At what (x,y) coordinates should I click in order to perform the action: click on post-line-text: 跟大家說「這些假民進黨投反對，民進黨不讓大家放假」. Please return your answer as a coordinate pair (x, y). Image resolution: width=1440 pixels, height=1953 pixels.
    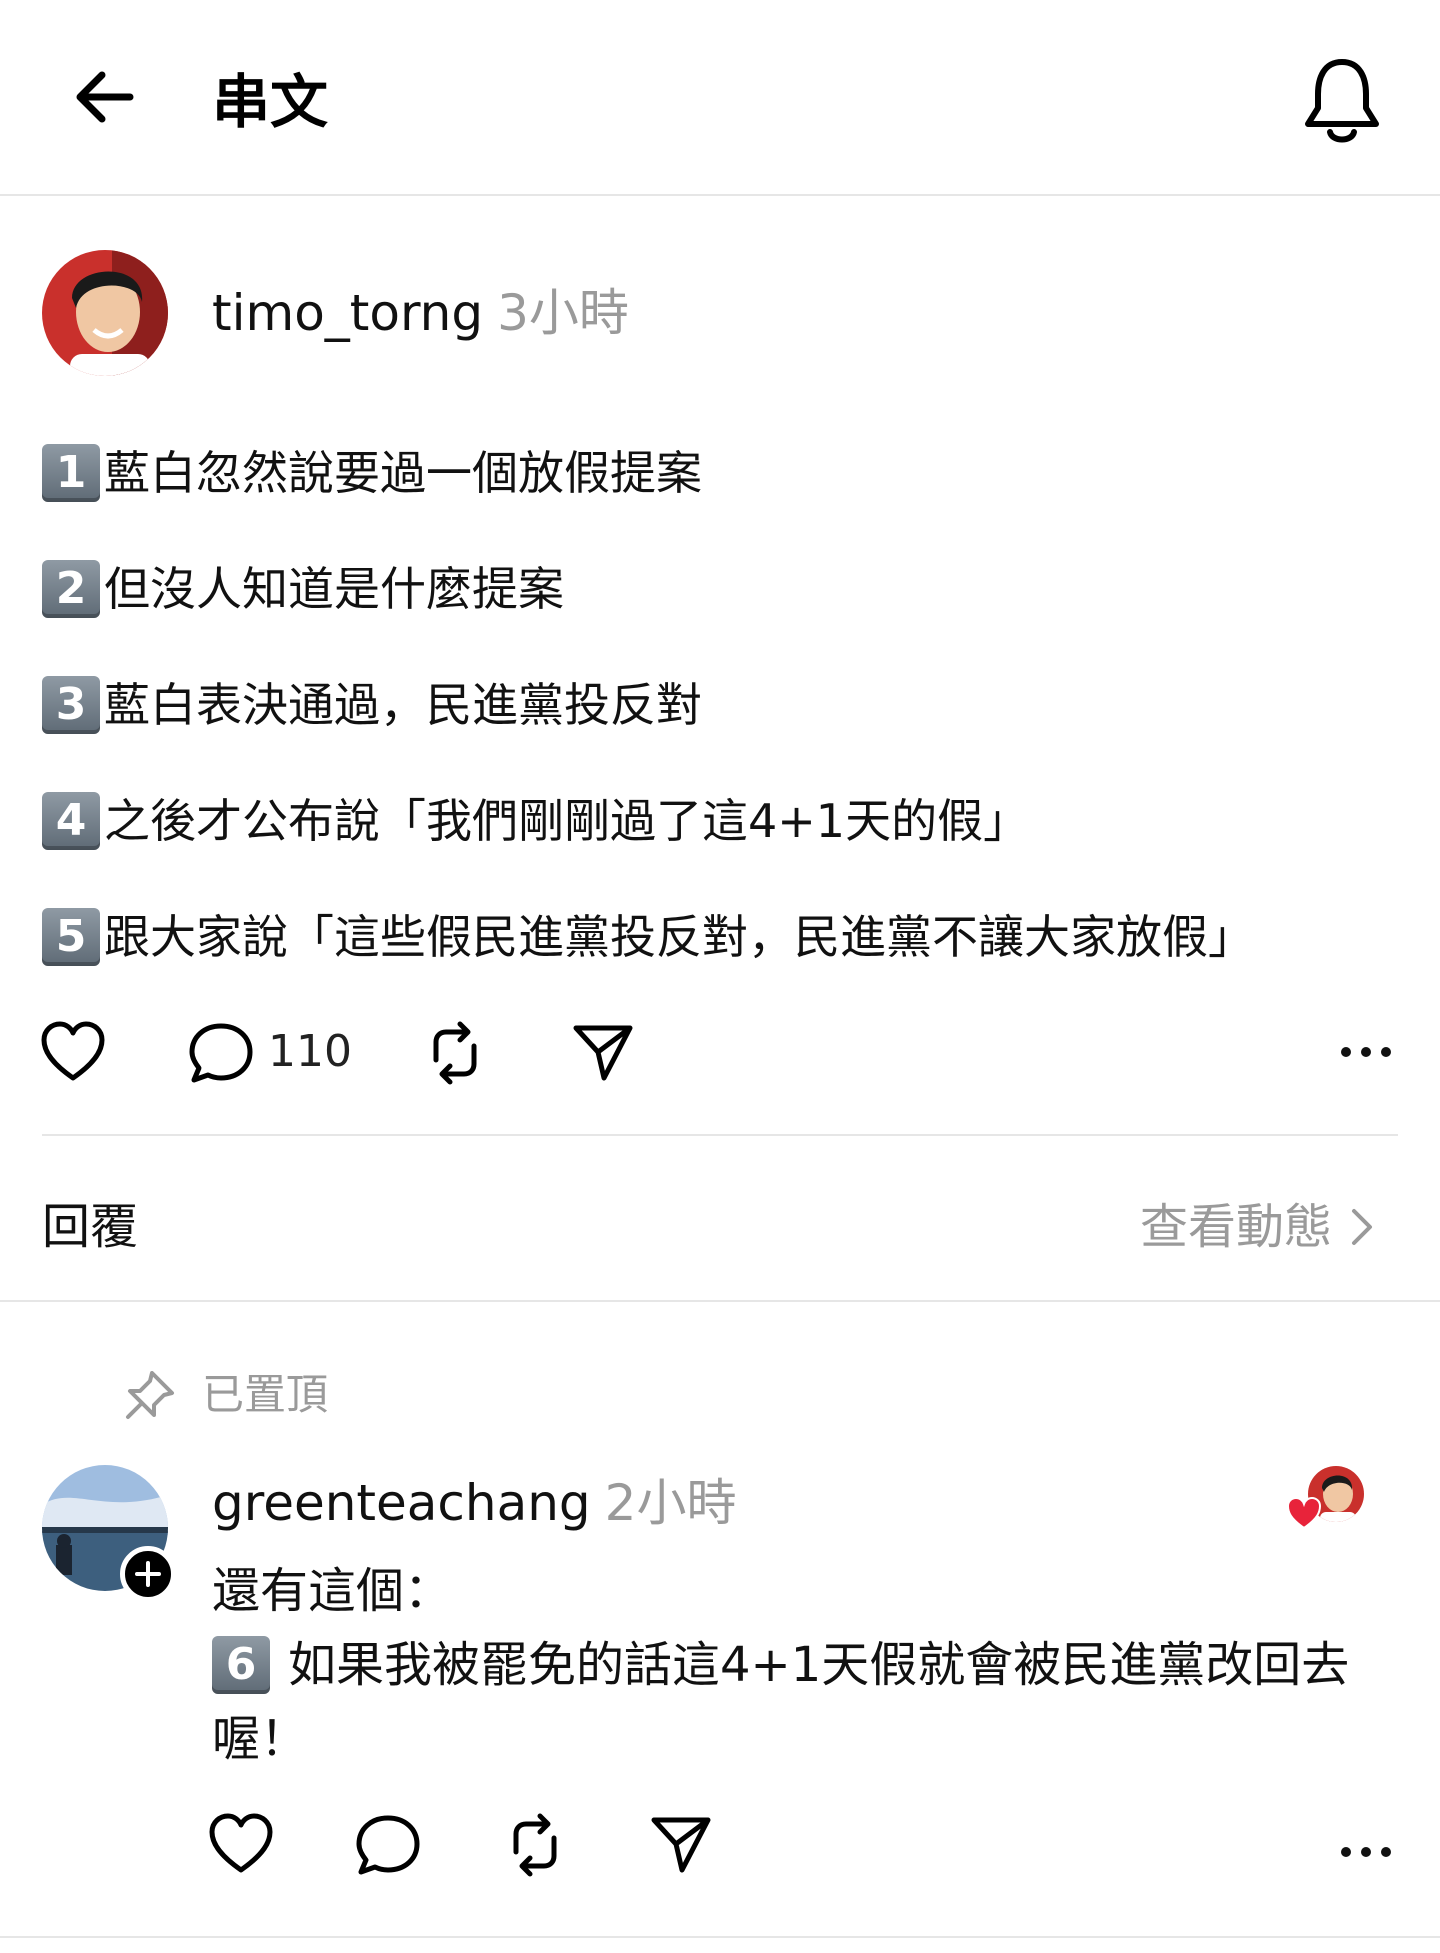
    Looking at the image, I should click on (679, 937).